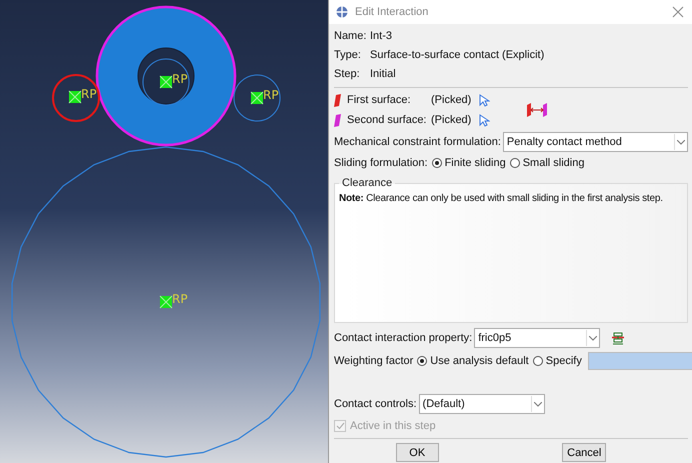 Image resolution: width=692 pixels, height=463 pixels. What do you see at coordinates (564, 361) in the screenshot?
I see `radio-label: Specify` at bounding box center [564, 361].